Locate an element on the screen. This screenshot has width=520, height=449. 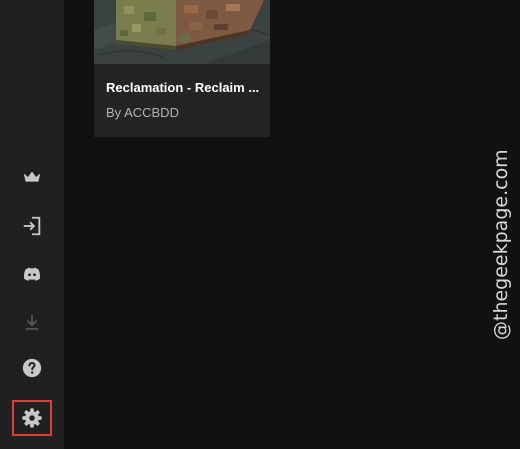
watermark: @thegeekpage.com is located at coordinates (501, 244).